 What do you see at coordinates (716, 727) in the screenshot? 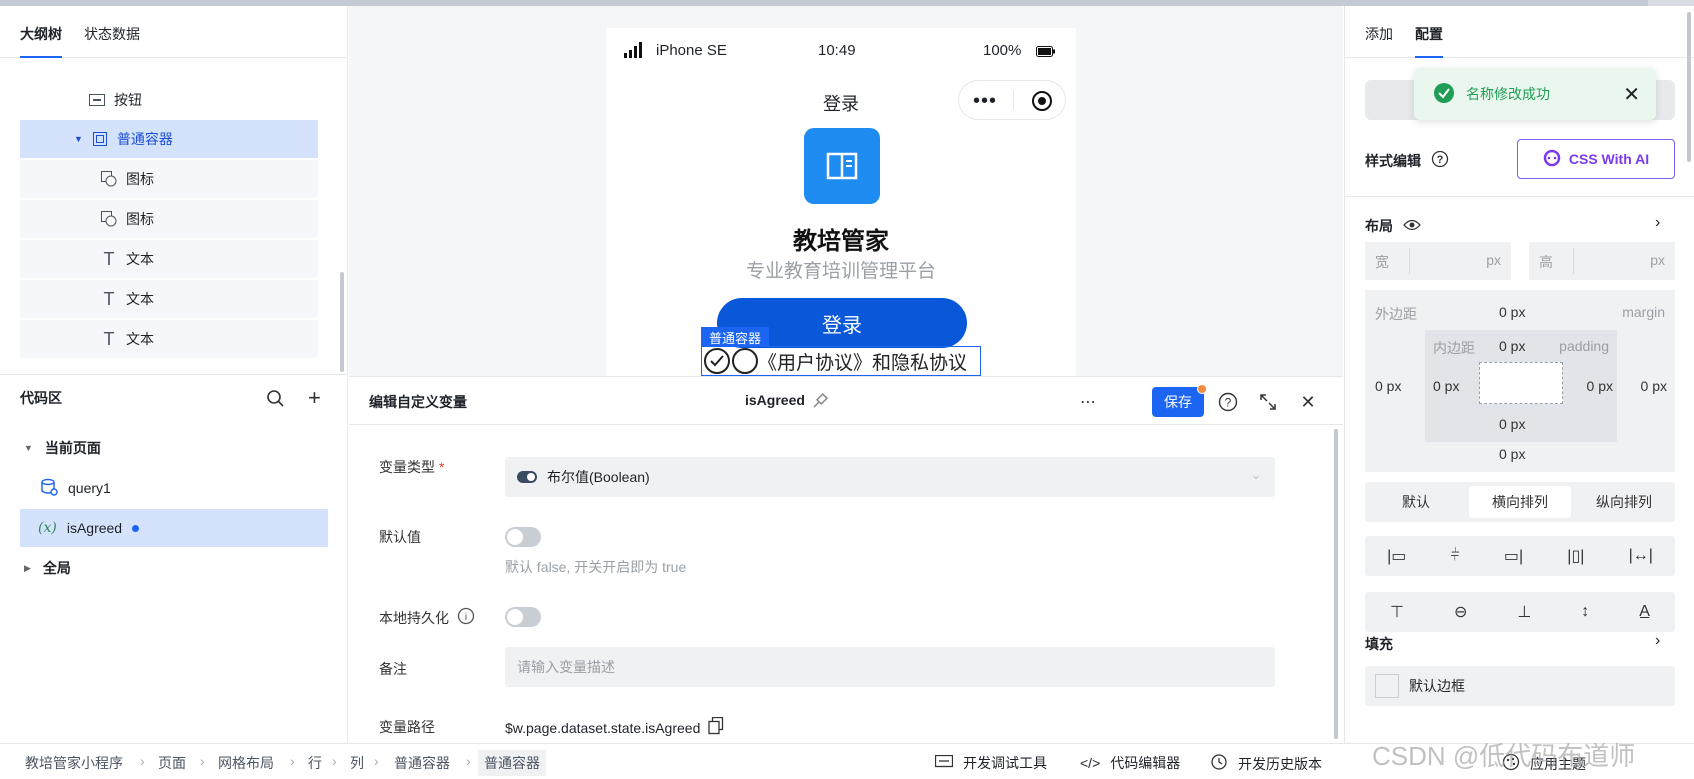
I see `copy-icon` at bounding box center [716, 727].